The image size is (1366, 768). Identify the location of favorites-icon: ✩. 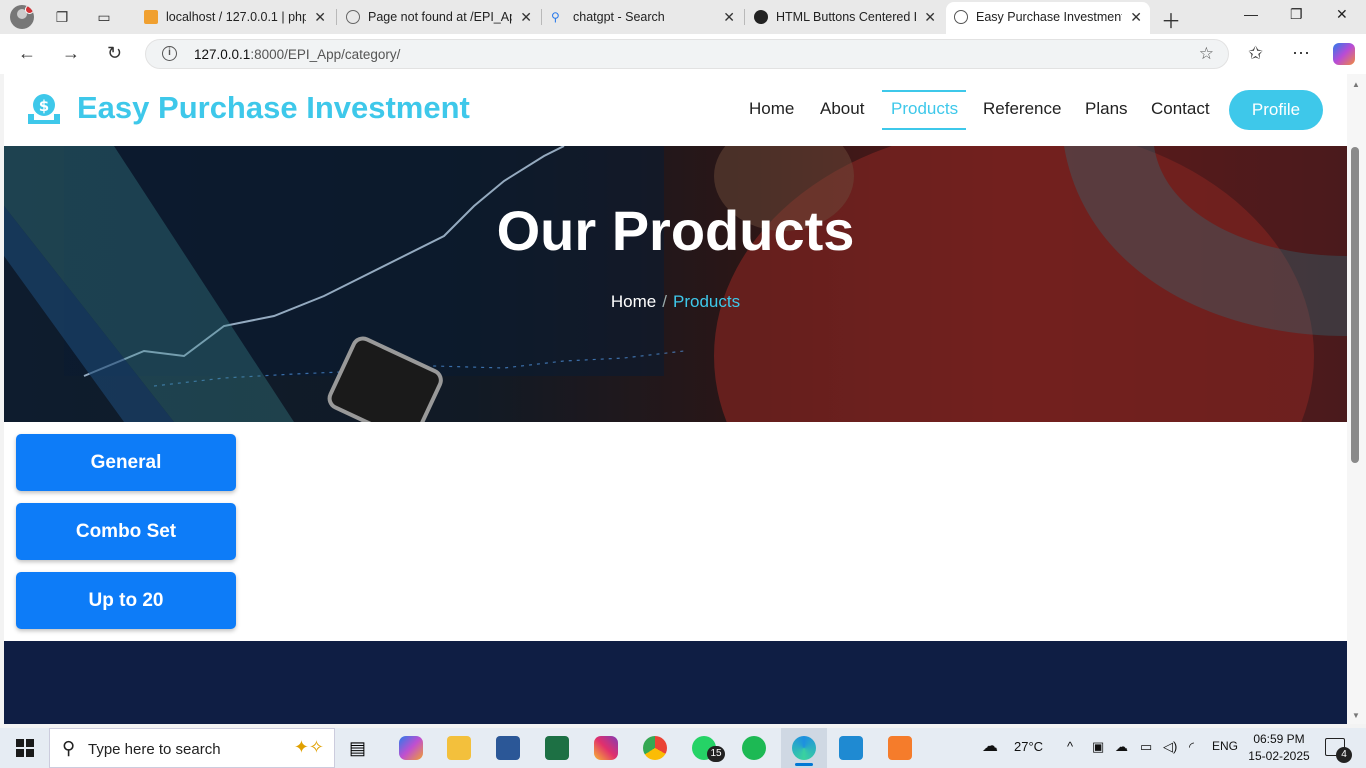
(1255, 53).